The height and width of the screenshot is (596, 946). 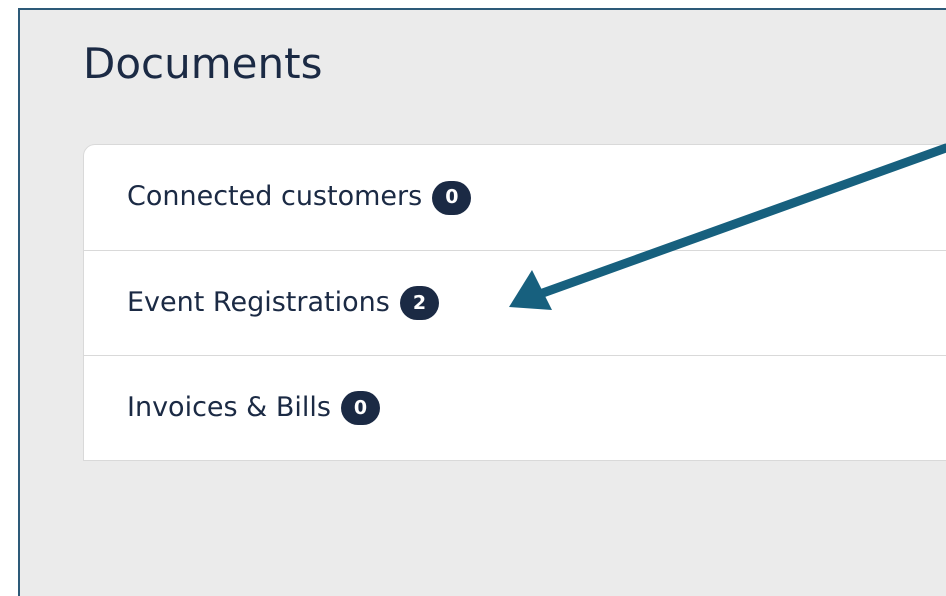 What do you see at coordinates (258, 303) in the screenshot?
I see `document-category-link: Event Registrations` at bounding box center [258, 303].